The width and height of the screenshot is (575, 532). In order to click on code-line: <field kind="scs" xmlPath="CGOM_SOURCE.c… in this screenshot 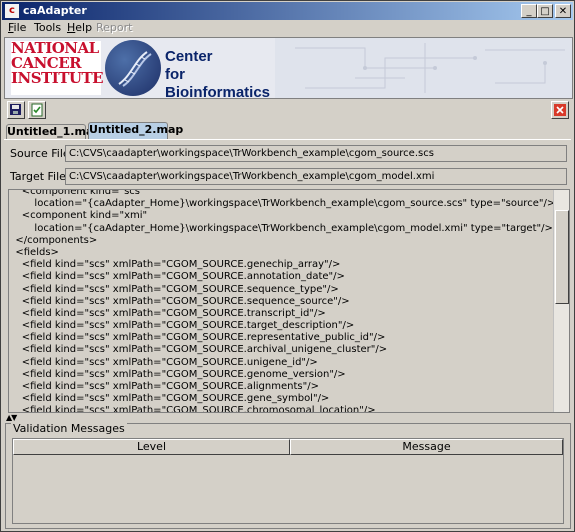, I will do `click(192, 409)`.